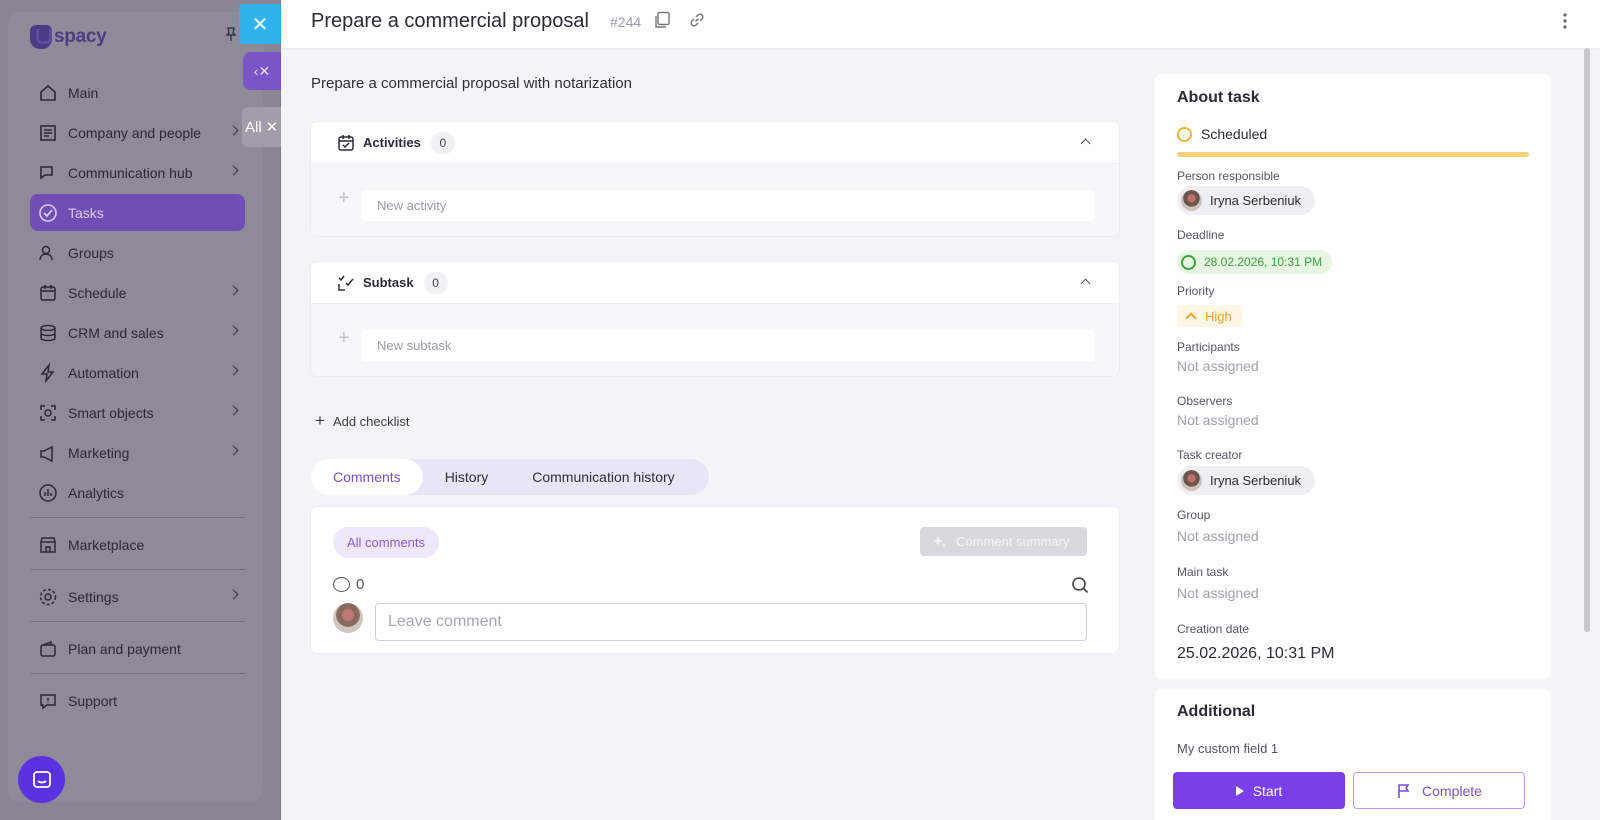  Describe the element at coordinates (86, 212) in the screenshot. I see `sidebar-item-label: Tasks` at that location.